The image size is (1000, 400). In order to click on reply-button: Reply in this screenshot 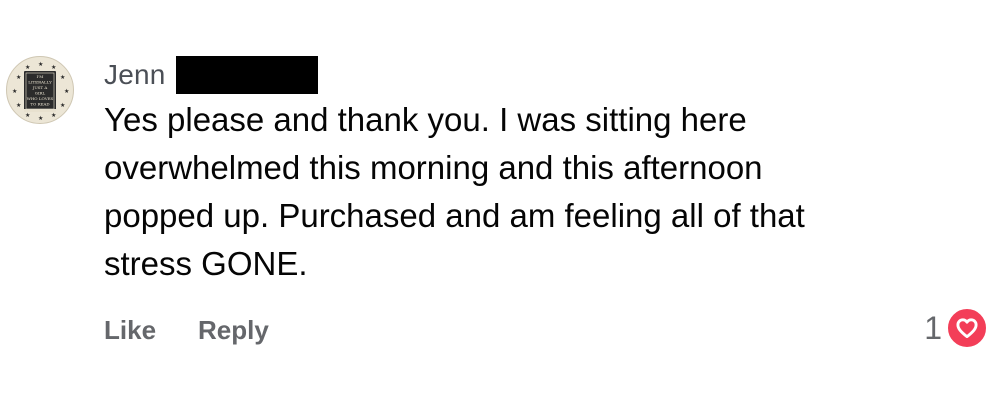, I will do `click(233, 330)`.